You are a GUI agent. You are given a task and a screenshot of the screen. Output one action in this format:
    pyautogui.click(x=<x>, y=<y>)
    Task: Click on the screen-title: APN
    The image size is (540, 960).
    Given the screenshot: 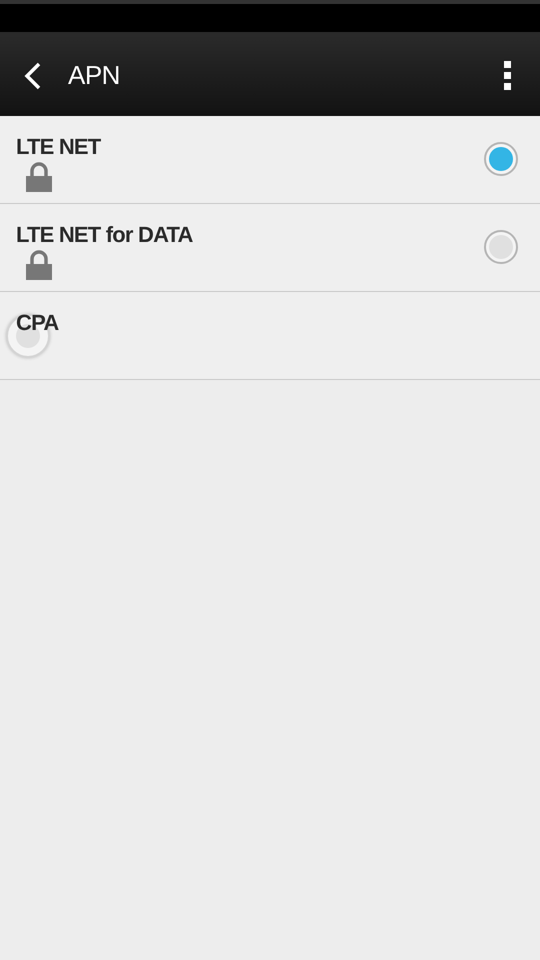 What is the action you would take?
    pyautogui.click(x=94, y=75)
    